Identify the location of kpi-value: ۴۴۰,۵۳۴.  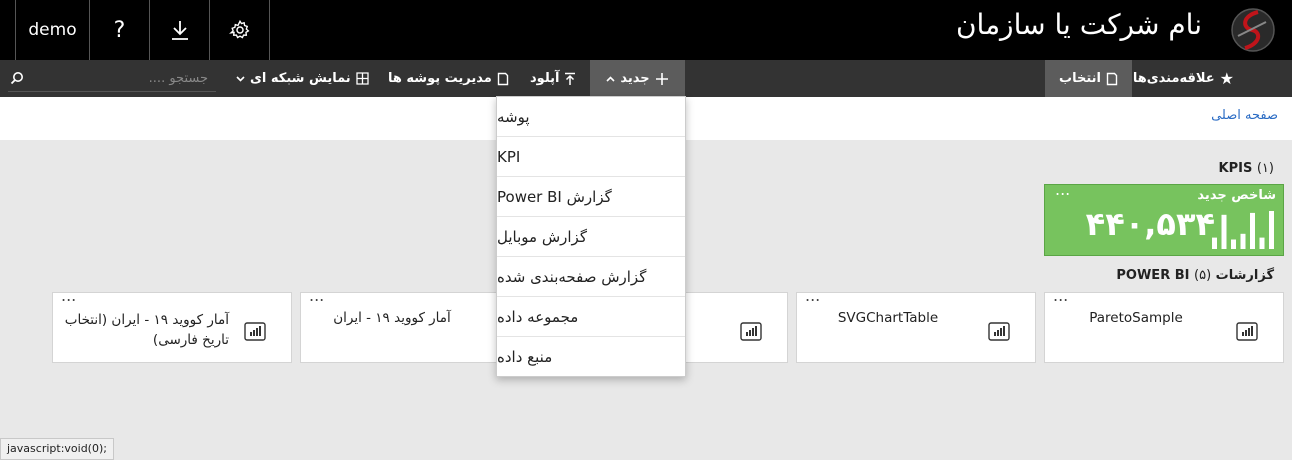
(1150, 224).